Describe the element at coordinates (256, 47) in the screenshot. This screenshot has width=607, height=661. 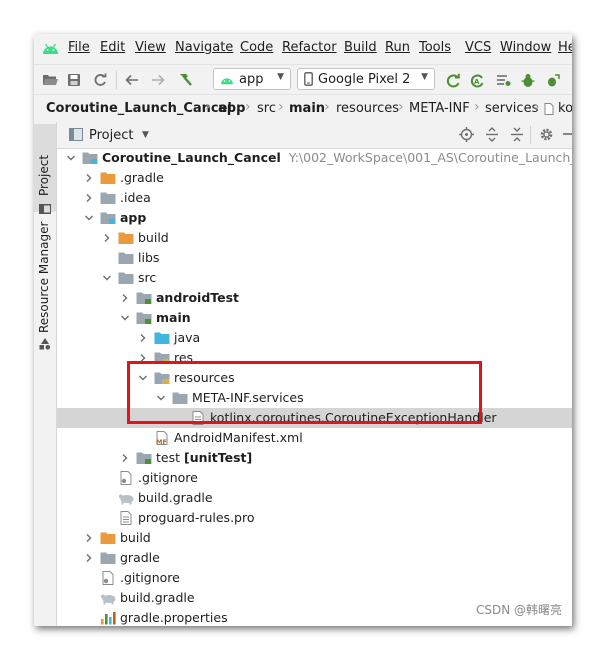
I see `menu-code: Code` at that location.